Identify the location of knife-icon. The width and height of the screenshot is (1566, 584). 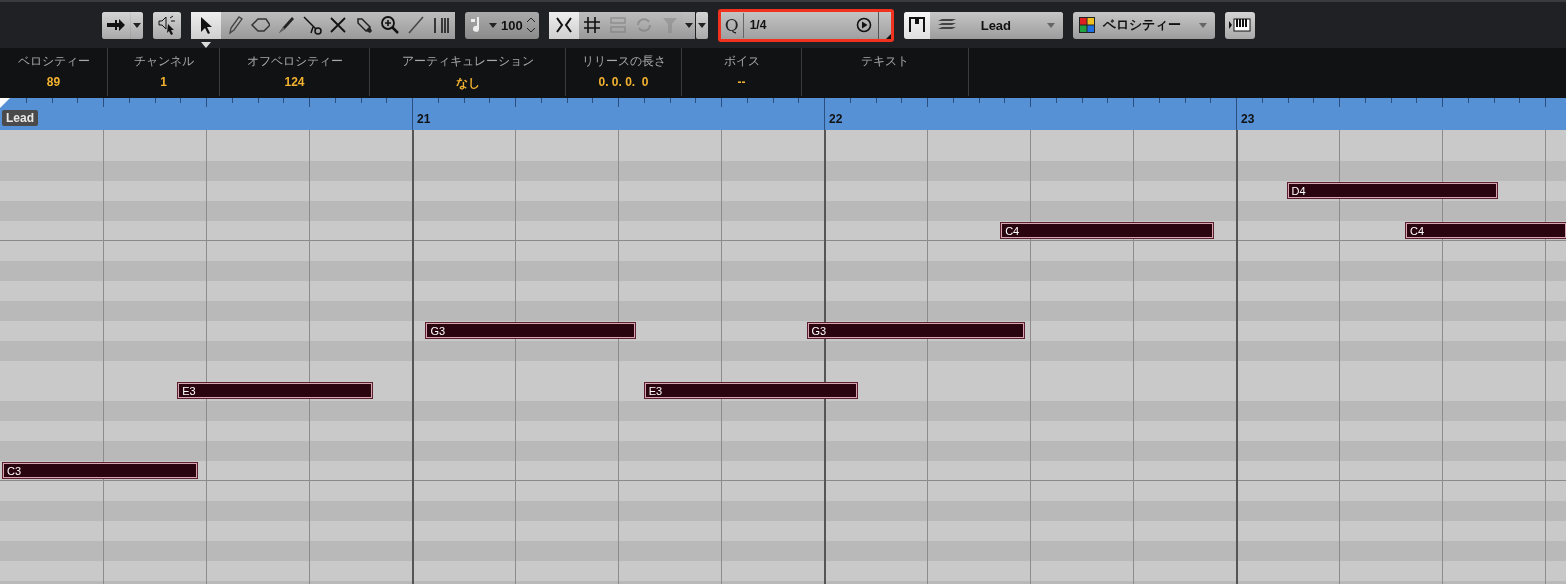
(286, 25).